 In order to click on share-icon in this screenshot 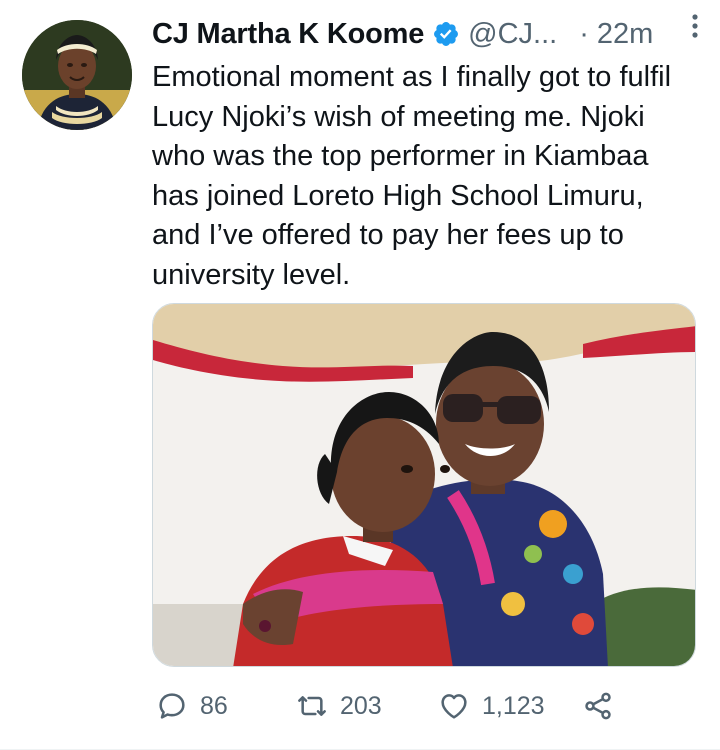, I will do `click(598, 706)`.